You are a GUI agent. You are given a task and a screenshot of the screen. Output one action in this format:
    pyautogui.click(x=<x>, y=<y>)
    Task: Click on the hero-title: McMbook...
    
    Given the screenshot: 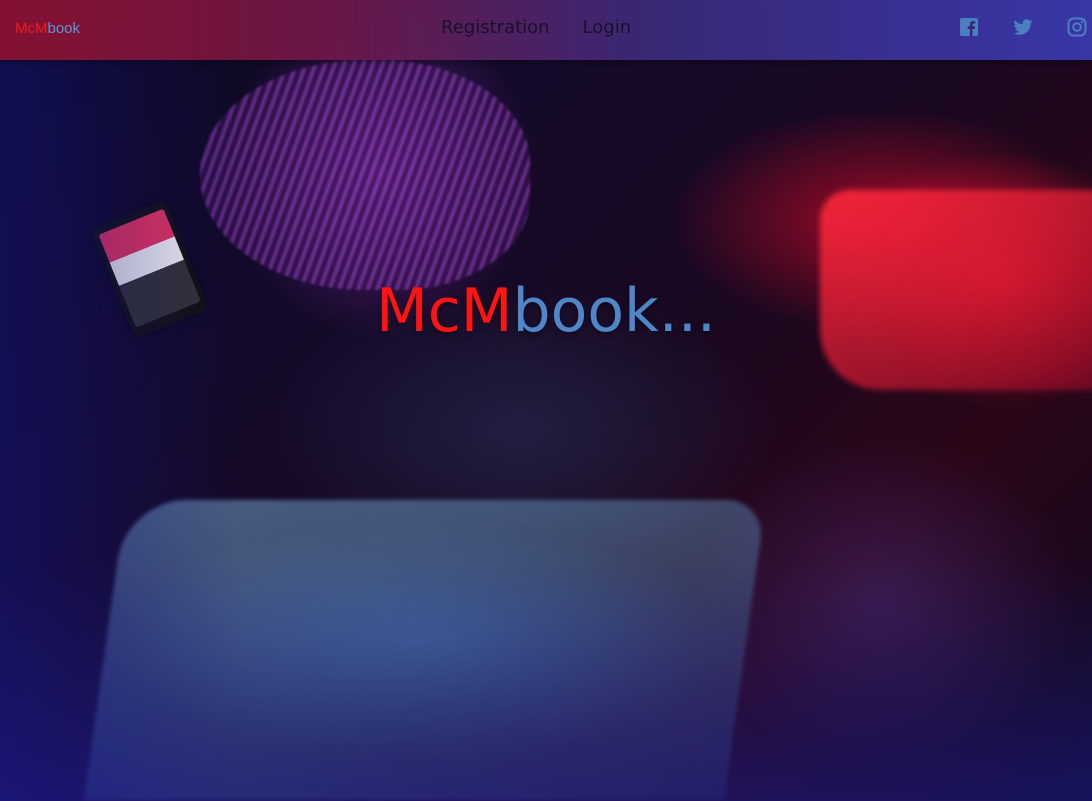 What is the action you would take?
    pyautogui.click(x=546, y=311)
    